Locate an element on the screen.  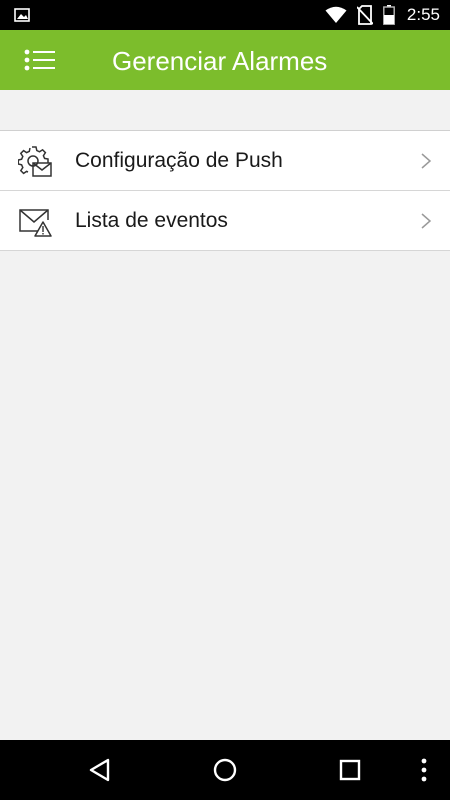
list-item-event-list: Lista de eventos is located at coordinates (225, 221).